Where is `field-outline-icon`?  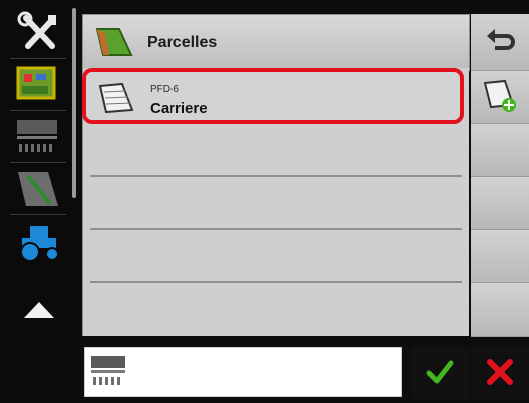
field-outline-icon is located at coordinates (117, 98).